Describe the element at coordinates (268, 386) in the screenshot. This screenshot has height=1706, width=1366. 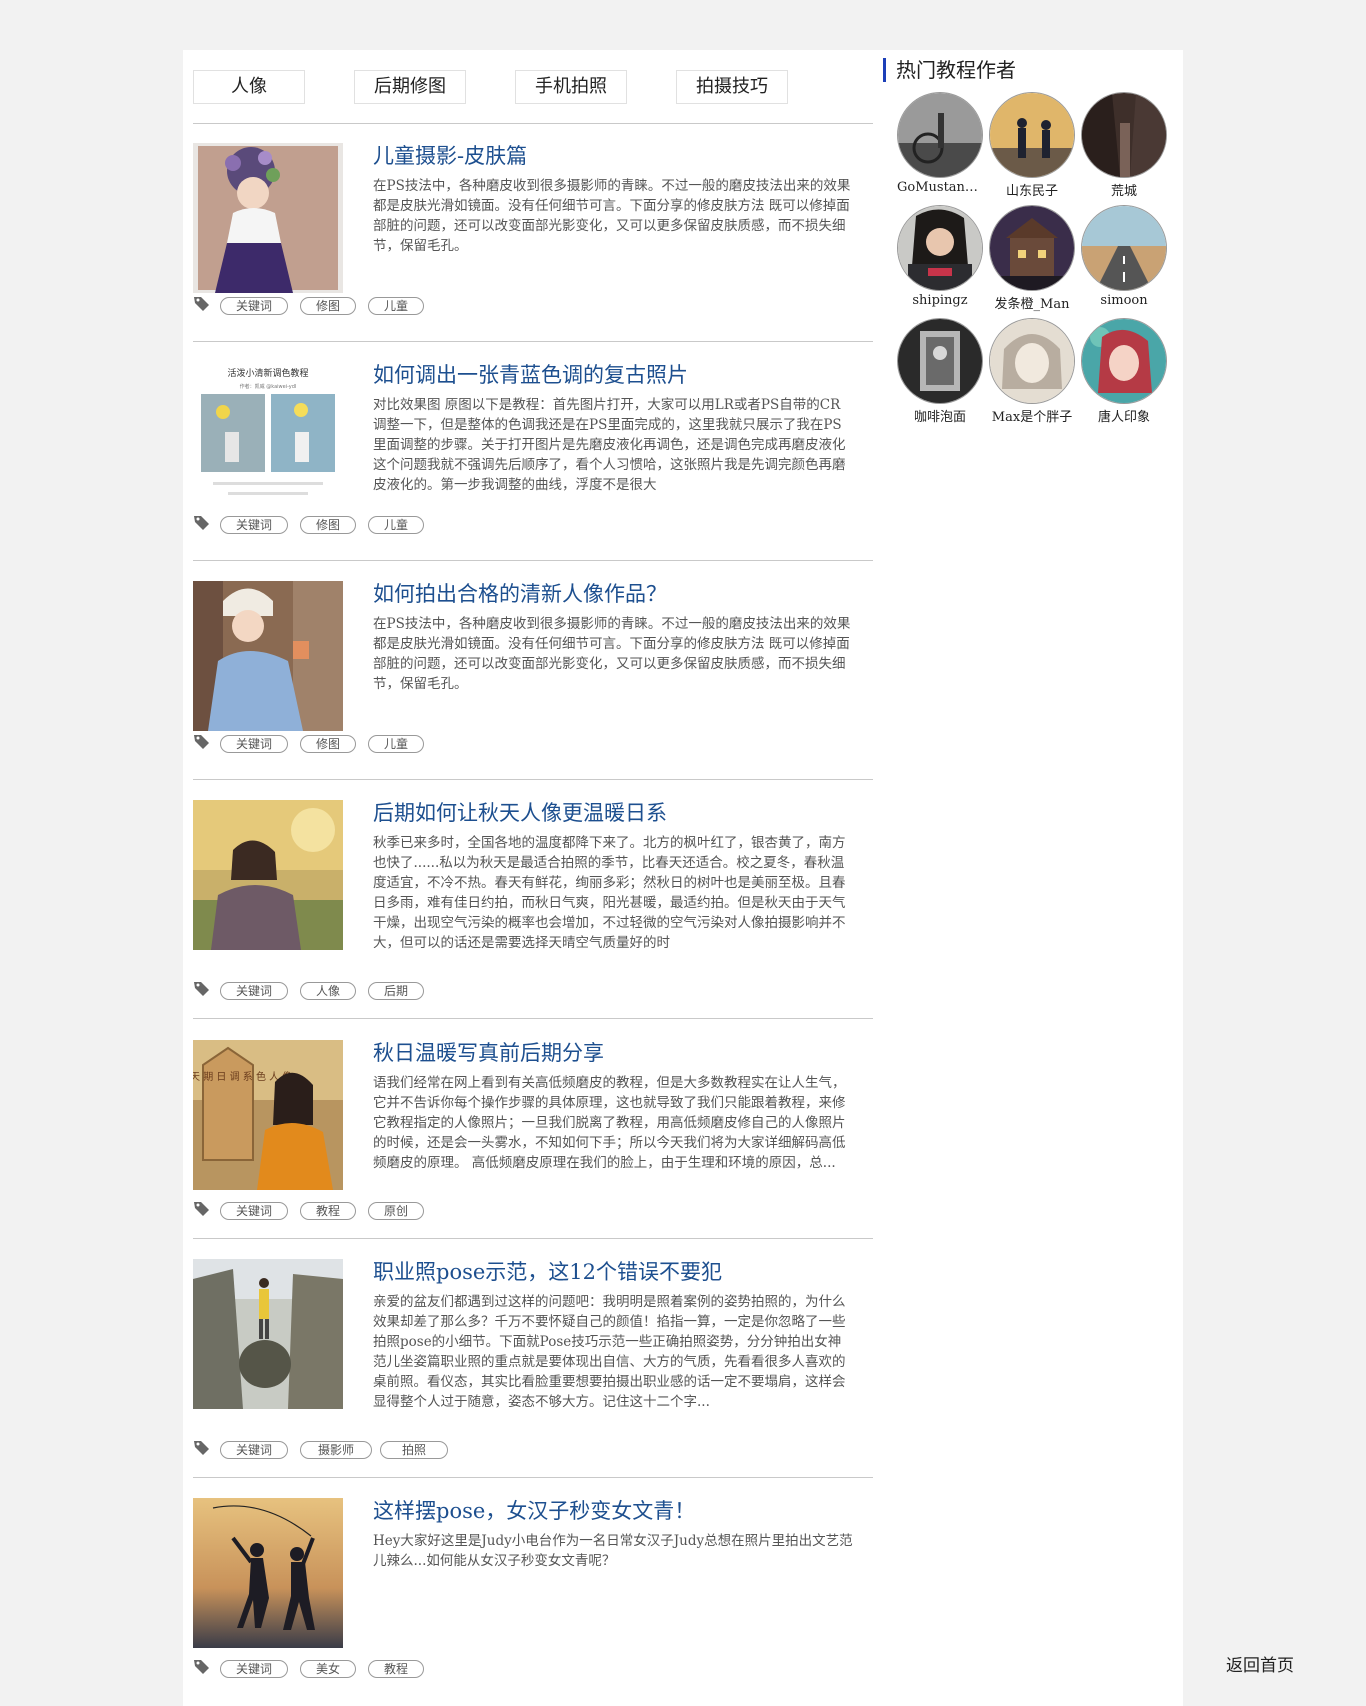
I see `thumb-caption: 作者：凯威 @kaiwei-ydl` at that location.